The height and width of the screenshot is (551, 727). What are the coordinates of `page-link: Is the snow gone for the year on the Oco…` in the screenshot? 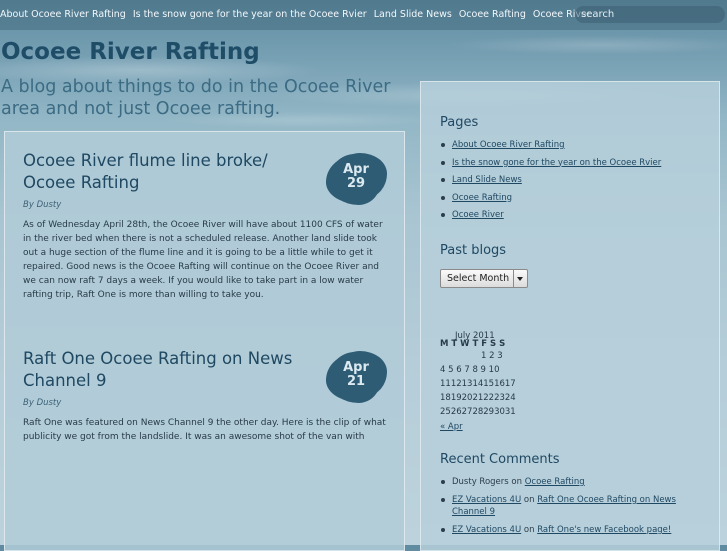 It's located at (556, 163).